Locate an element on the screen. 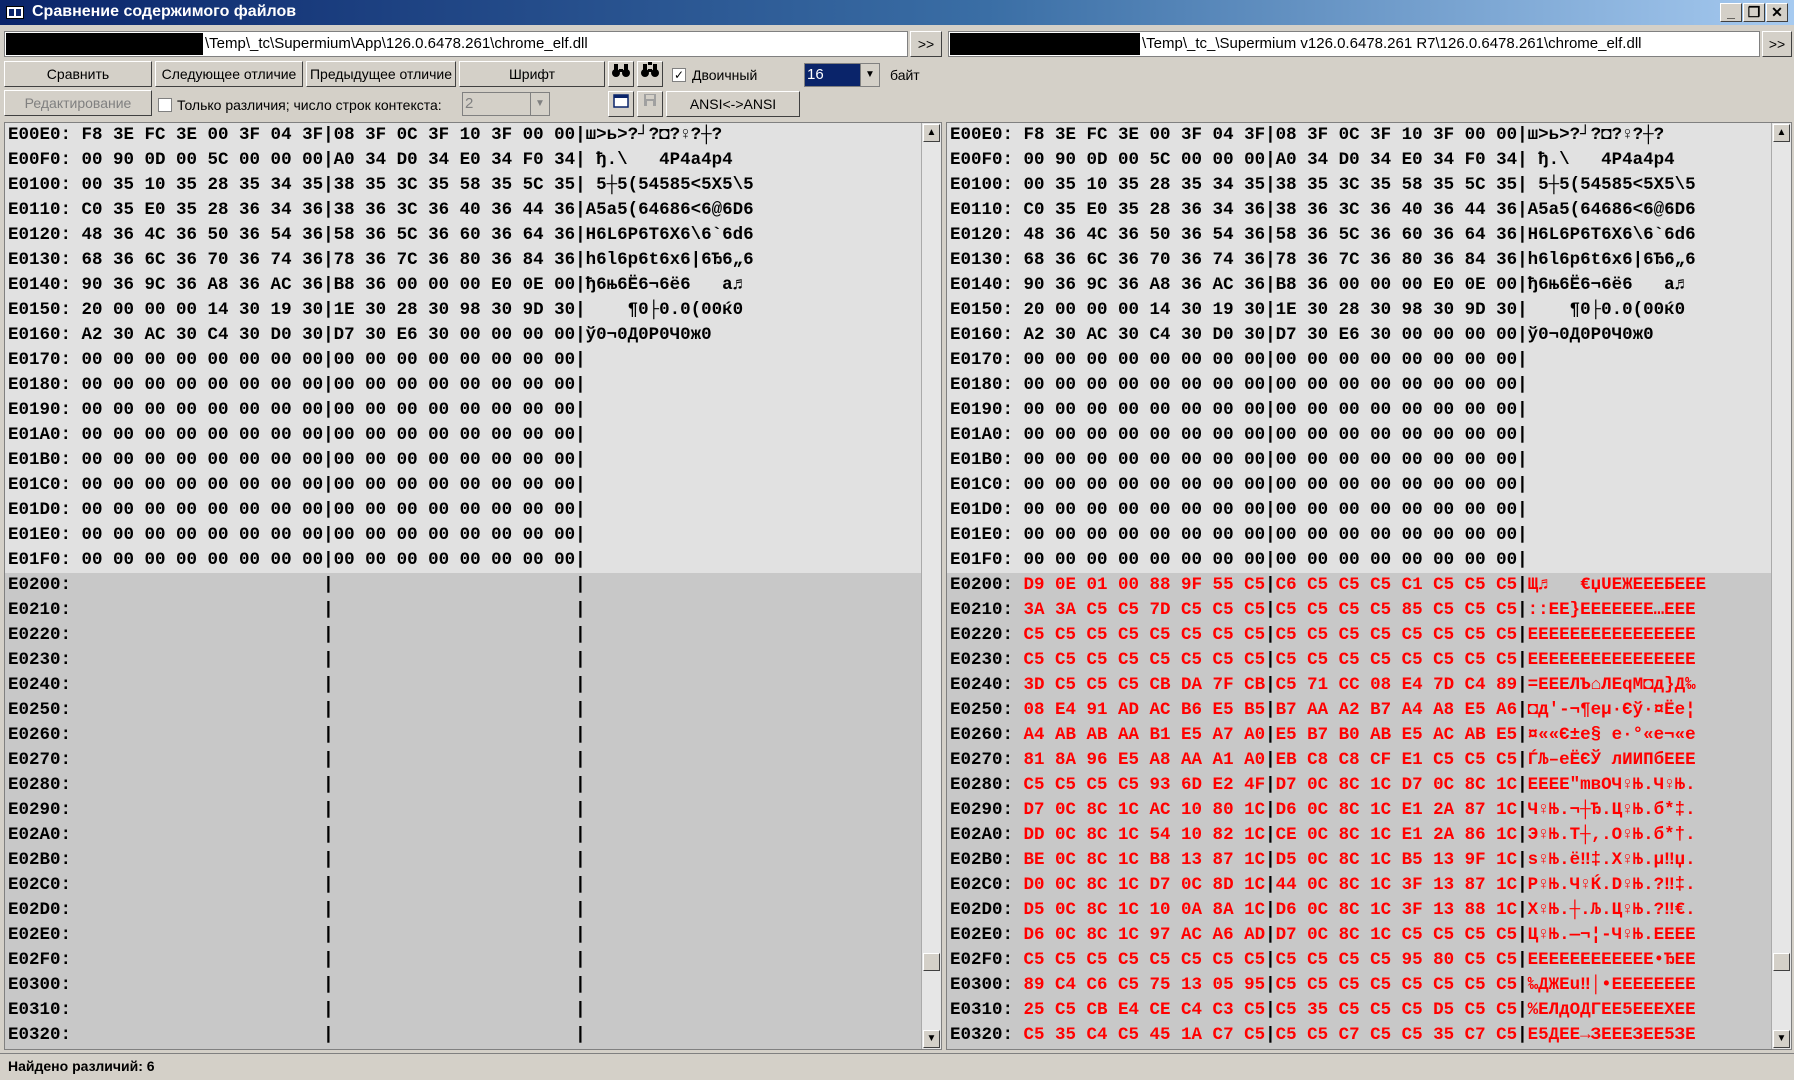 This screenshot has width=1794, height=1080. row-hex-left: A2 30 AC 30 C4 30 D0 30 is located at coordinates (1144, 335).